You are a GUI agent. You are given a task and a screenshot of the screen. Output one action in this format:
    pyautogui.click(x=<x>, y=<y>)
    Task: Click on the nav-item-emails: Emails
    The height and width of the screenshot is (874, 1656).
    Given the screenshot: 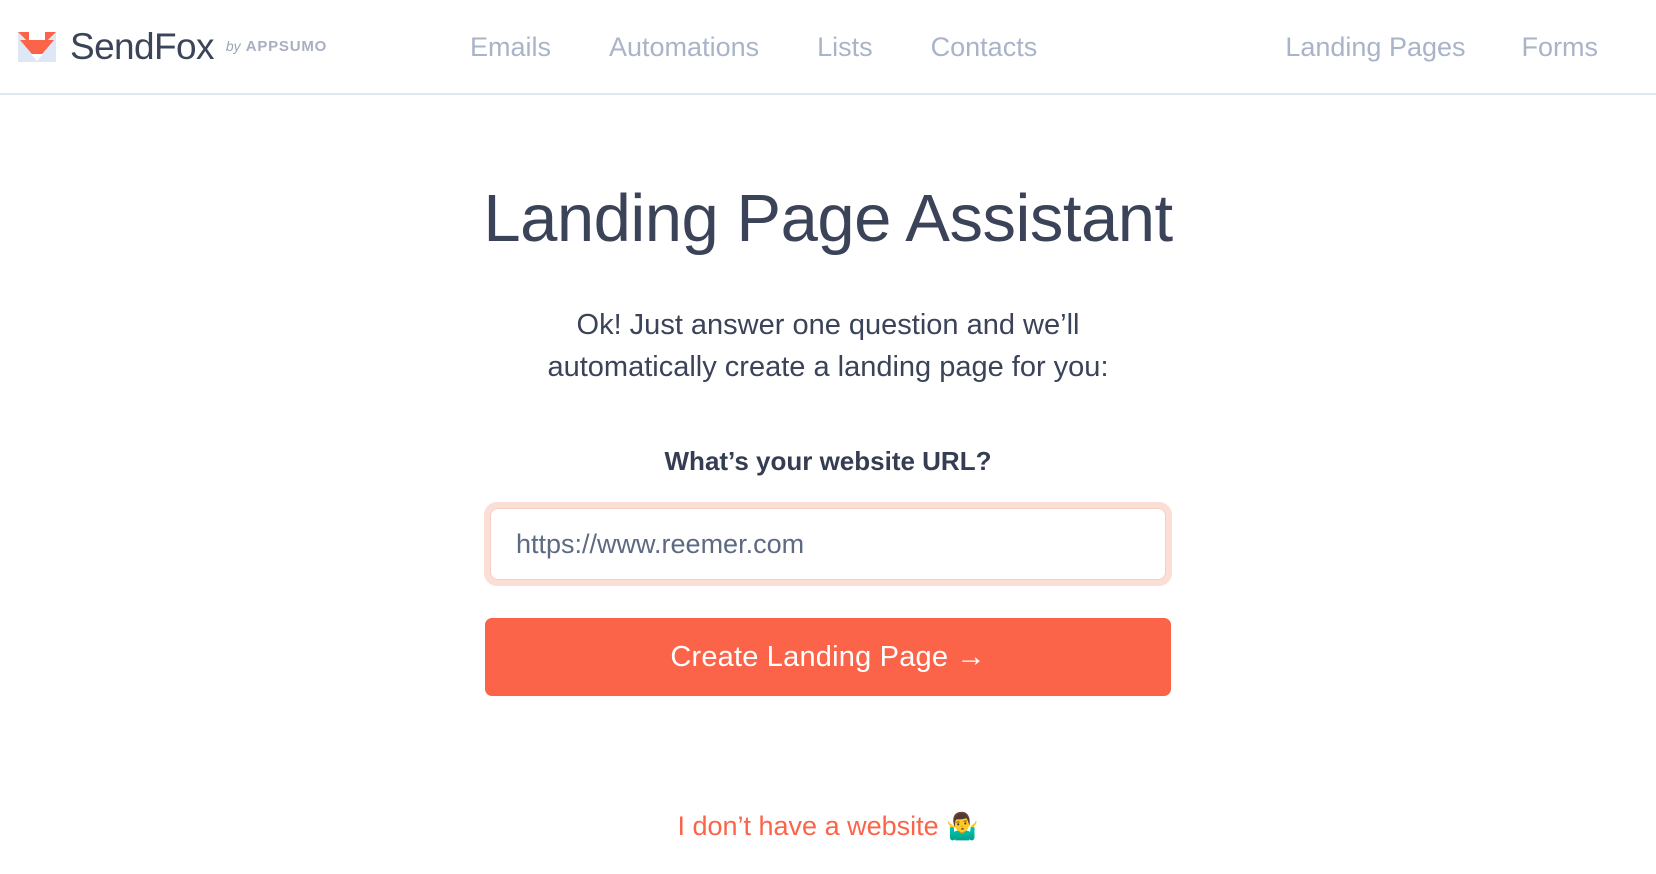 What is the action you would take?
    pyautogui.click(x=510, y=47)
    